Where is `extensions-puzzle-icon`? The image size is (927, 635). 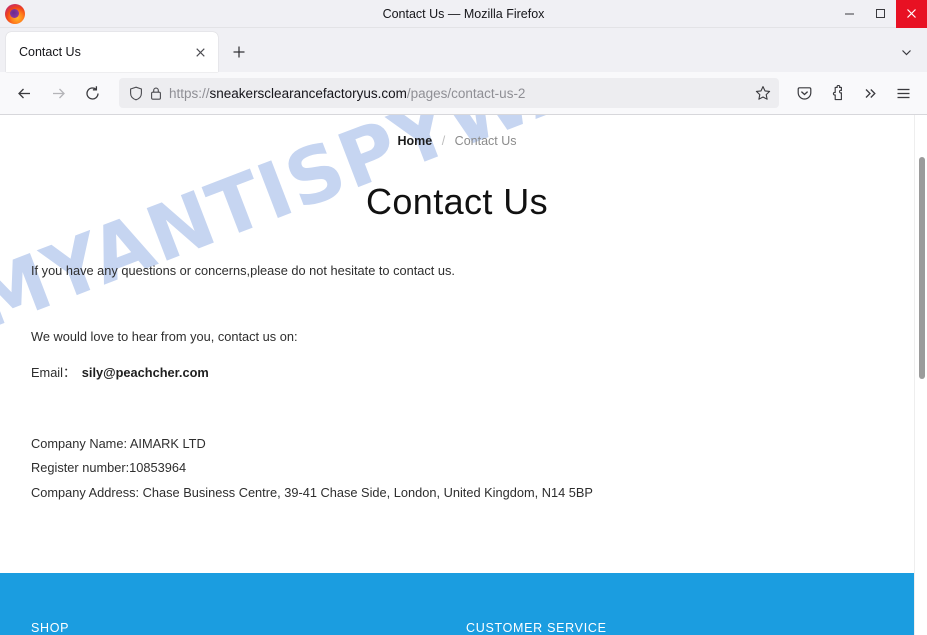
extensions-puzzle-icon is located at coordinates (837, 93).